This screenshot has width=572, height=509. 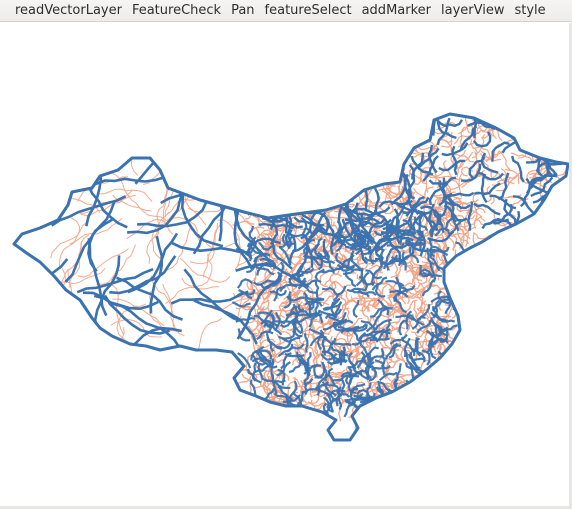 What do you see at coordinates (308, 11) in the screenshot?
I see `menu-feature-select: featureSelect` at bounding box center [308, 11].